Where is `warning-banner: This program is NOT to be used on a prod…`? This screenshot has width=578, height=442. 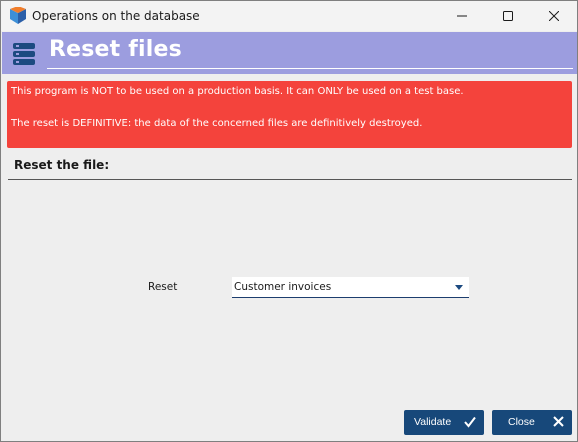
warning-banner: This program is NOT to be used on a prod… is located at coordinates (289, 114).